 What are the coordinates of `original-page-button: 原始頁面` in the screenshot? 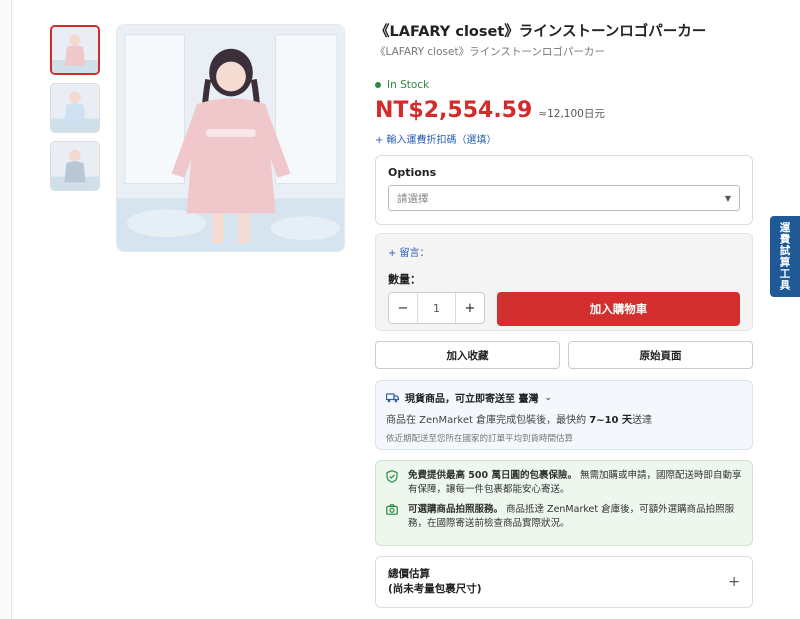 It's located at (660, 355).